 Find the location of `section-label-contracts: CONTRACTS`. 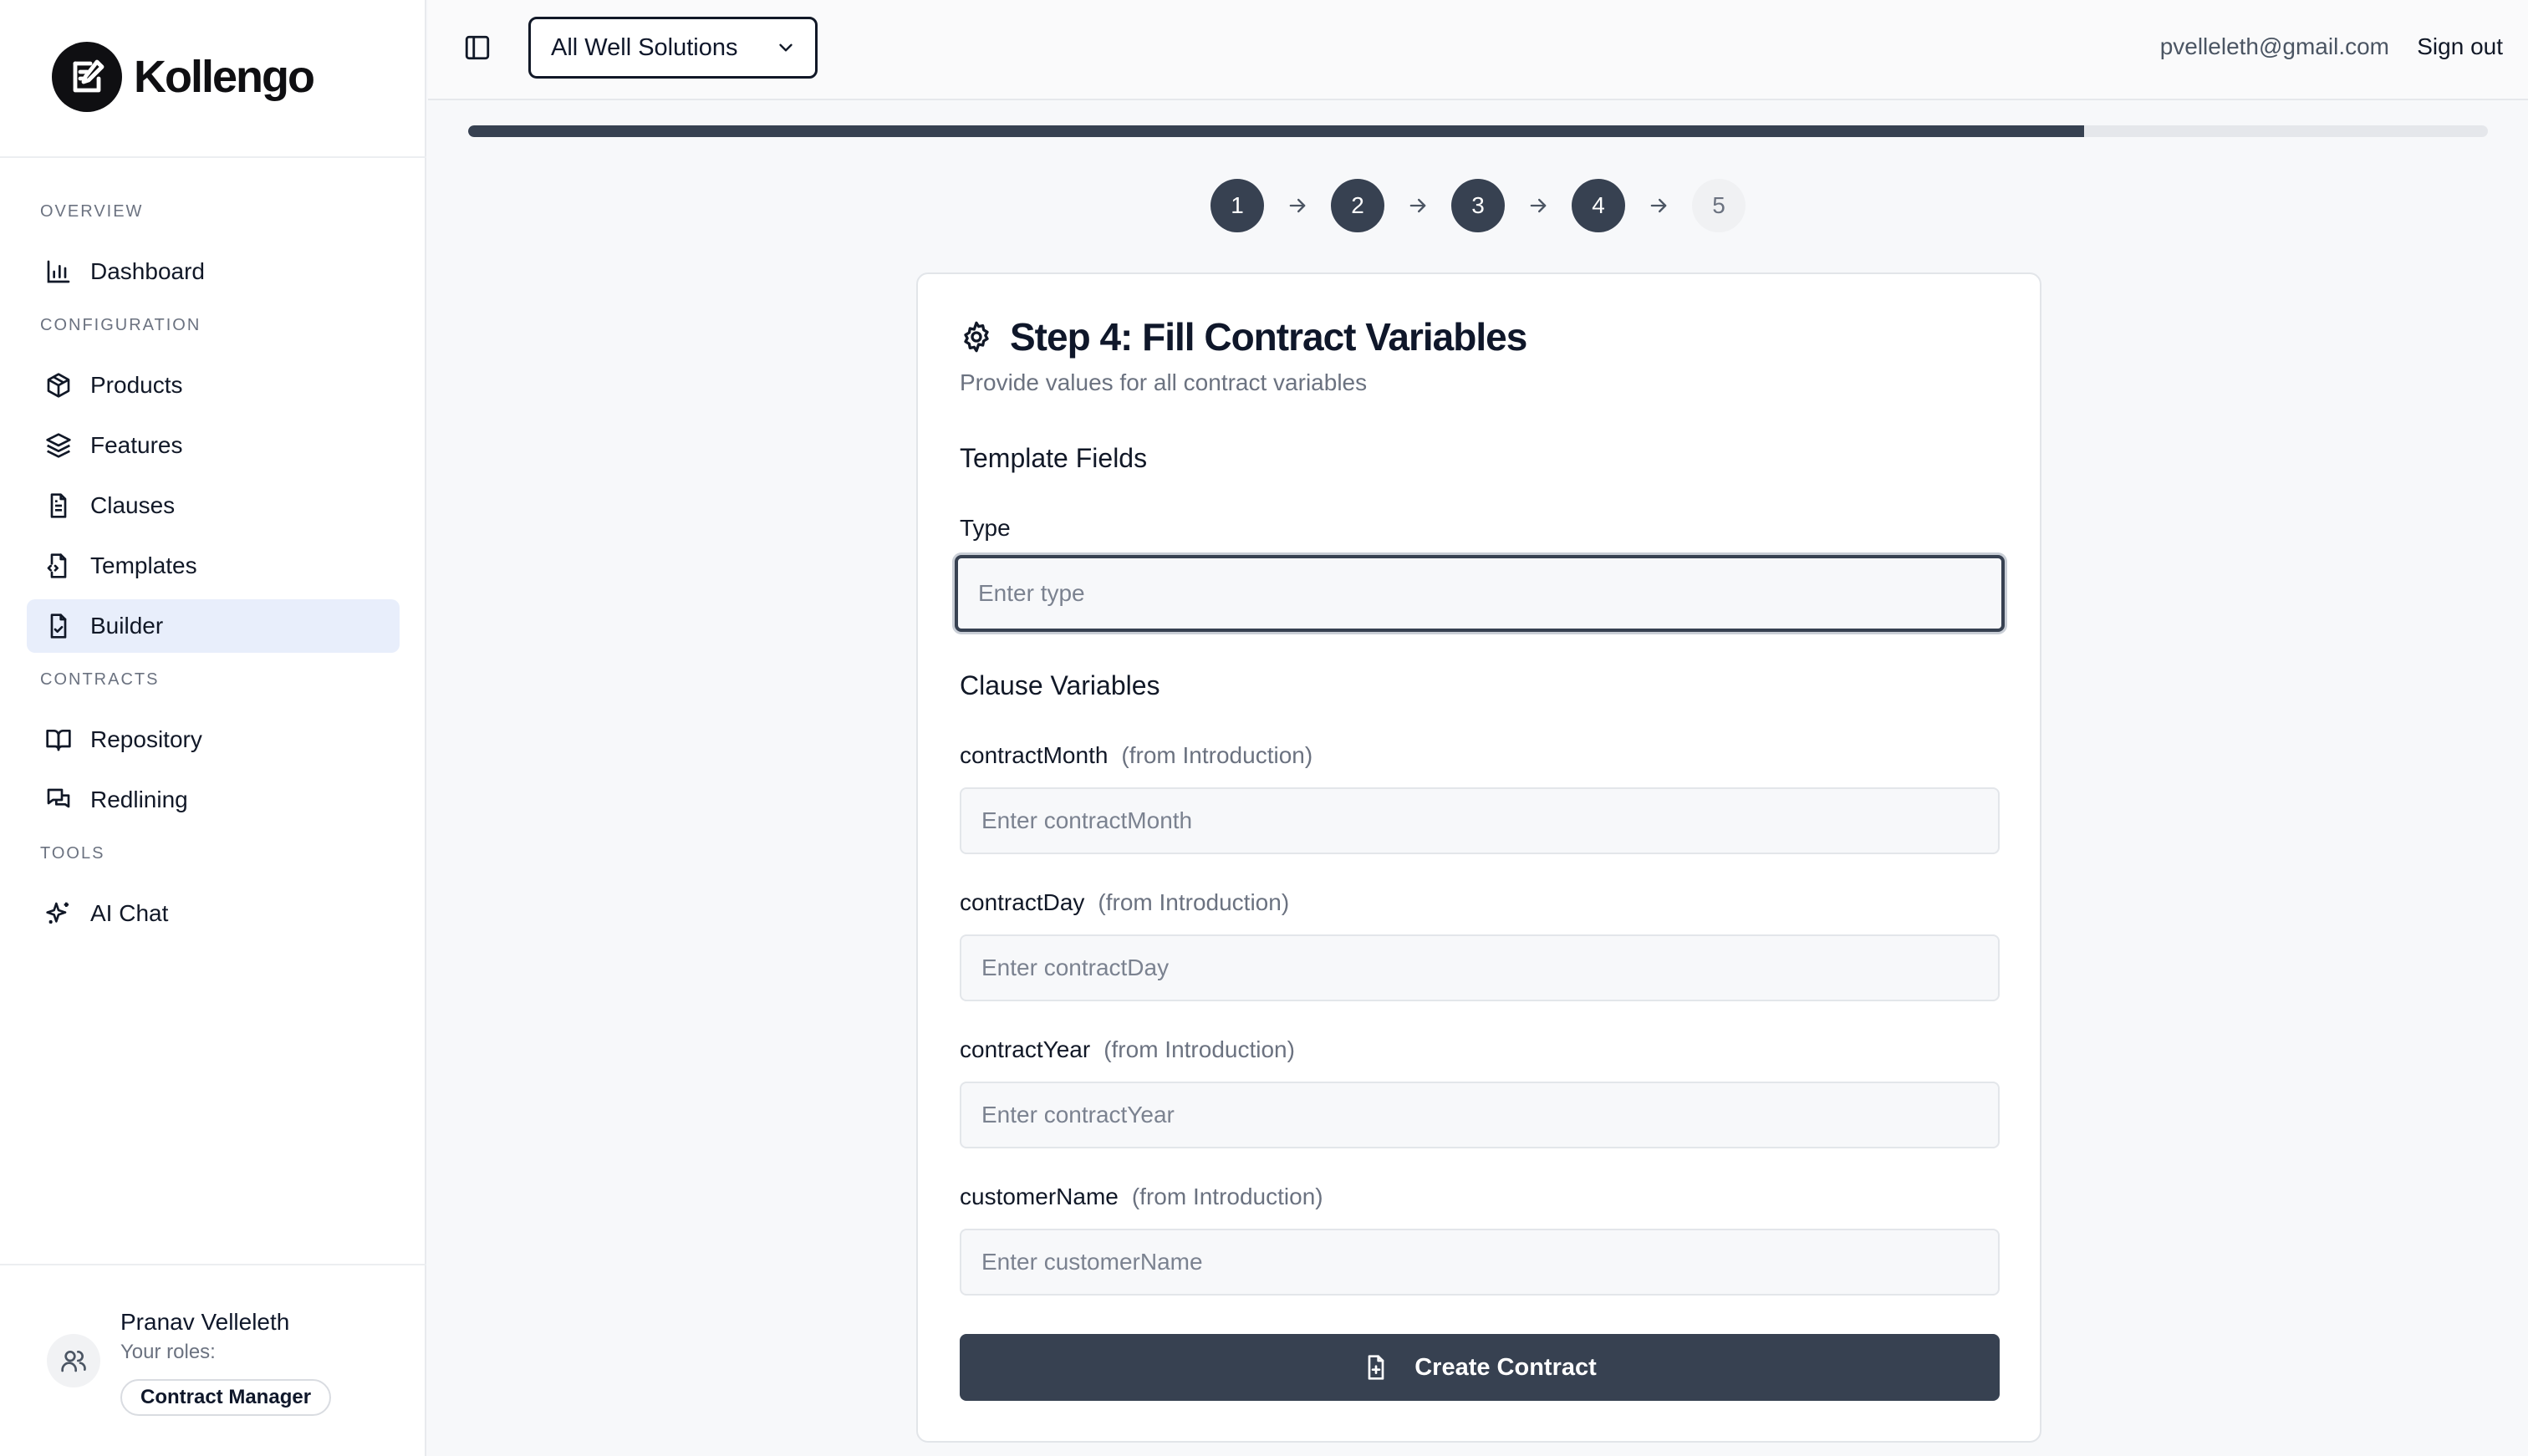

section-label-contracts: CONTRACTS is located at coordinates (100, 679).